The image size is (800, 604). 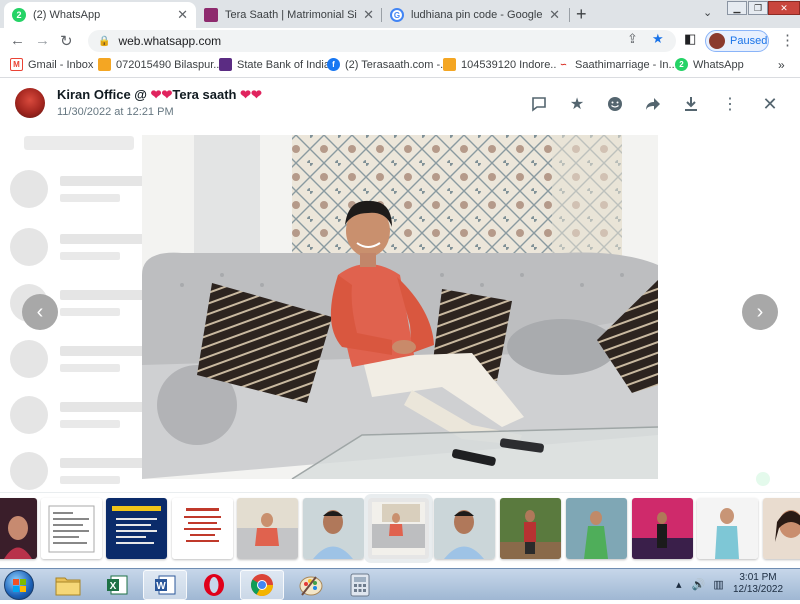 I want to click on clock-date: 12/13/2022, so click(x=758, y=589).